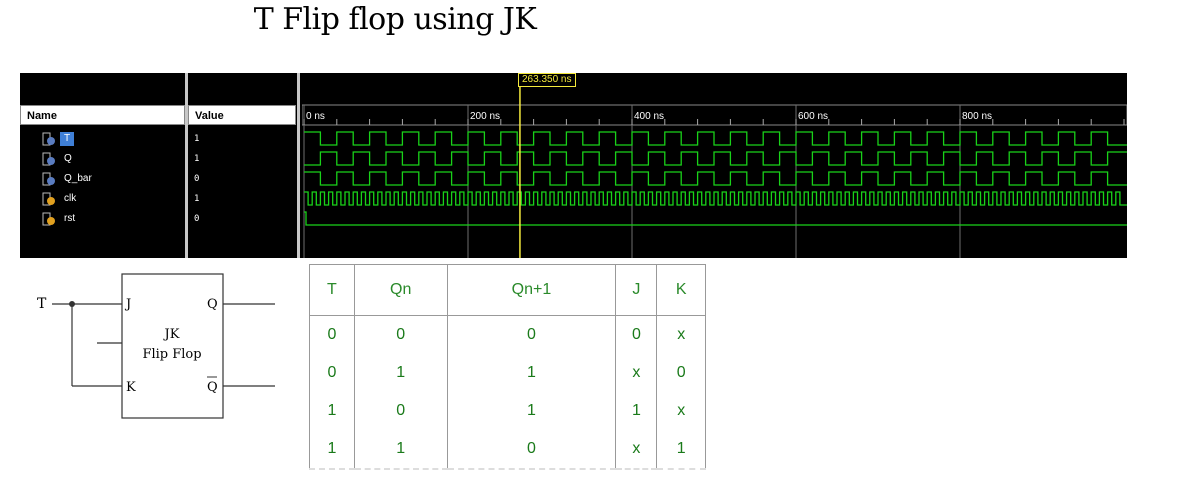  I want to click on waveform-q_bar, so click(715, 178).